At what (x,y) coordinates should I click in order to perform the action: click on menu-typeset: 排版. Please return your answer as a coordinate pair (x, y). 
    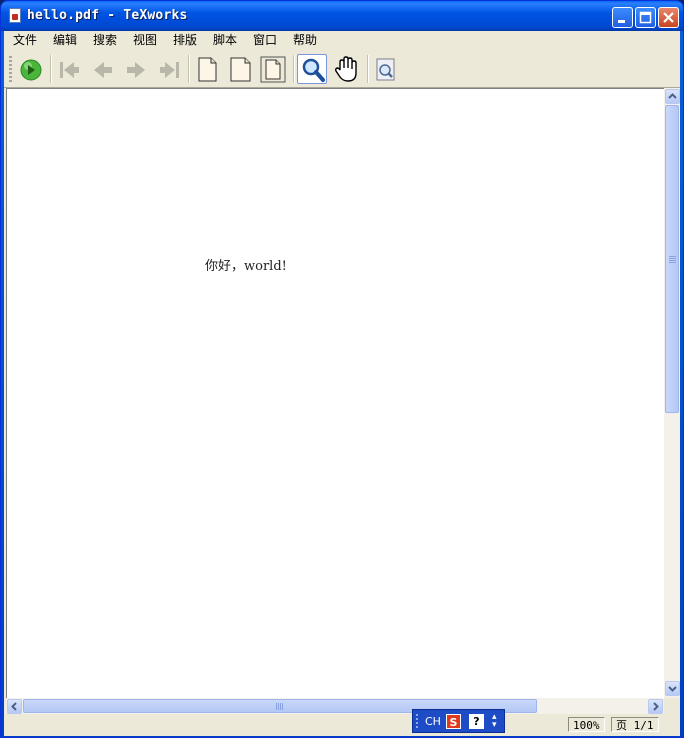
    Looking at the image, I should click on (185, 40).